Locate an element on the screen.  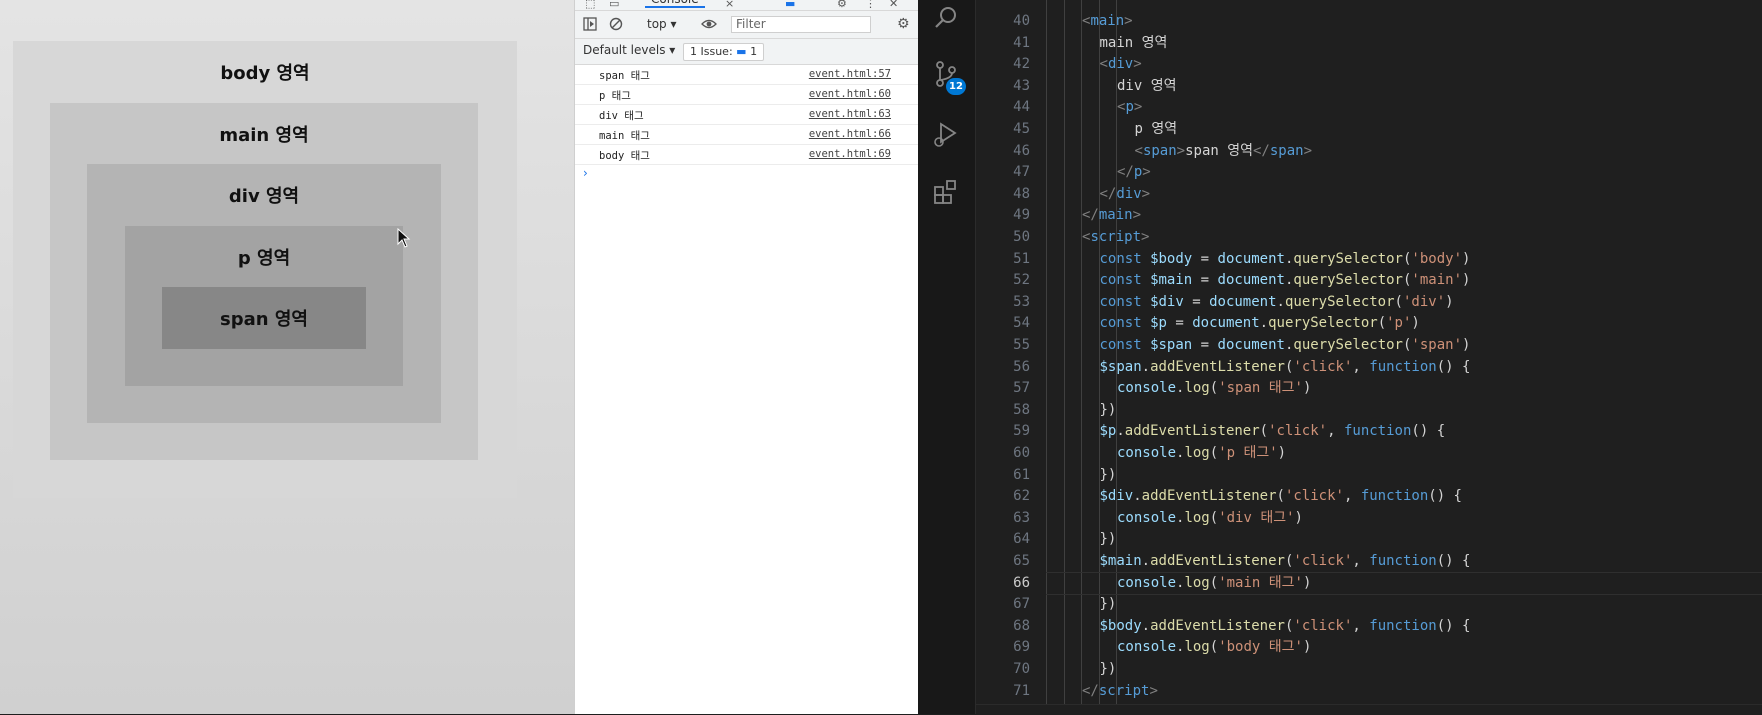
span-area: span 영역 is located at coordinates (264, 318).